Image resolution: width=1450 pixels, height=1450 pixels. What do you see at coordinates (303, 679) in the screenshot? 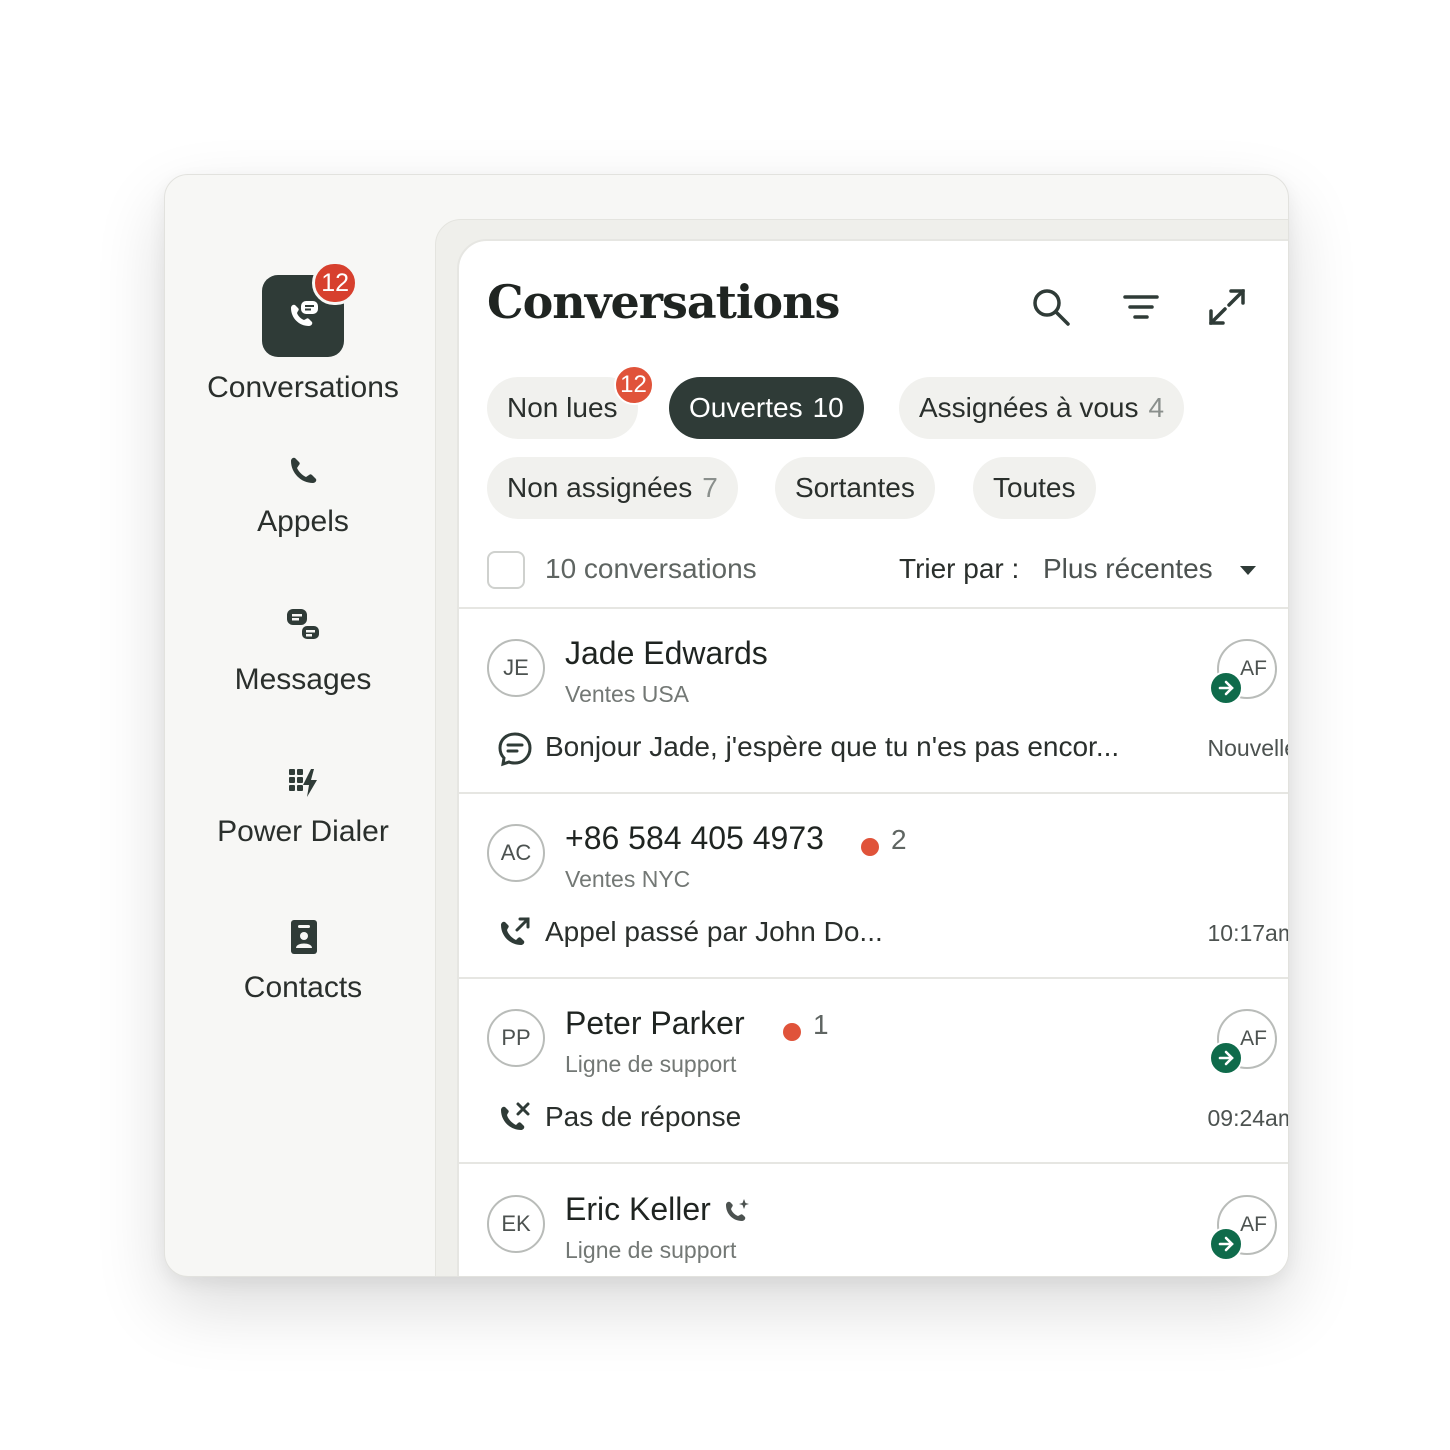
I see `sidebar-item-label: Messages` at bounding box center [303, 679].